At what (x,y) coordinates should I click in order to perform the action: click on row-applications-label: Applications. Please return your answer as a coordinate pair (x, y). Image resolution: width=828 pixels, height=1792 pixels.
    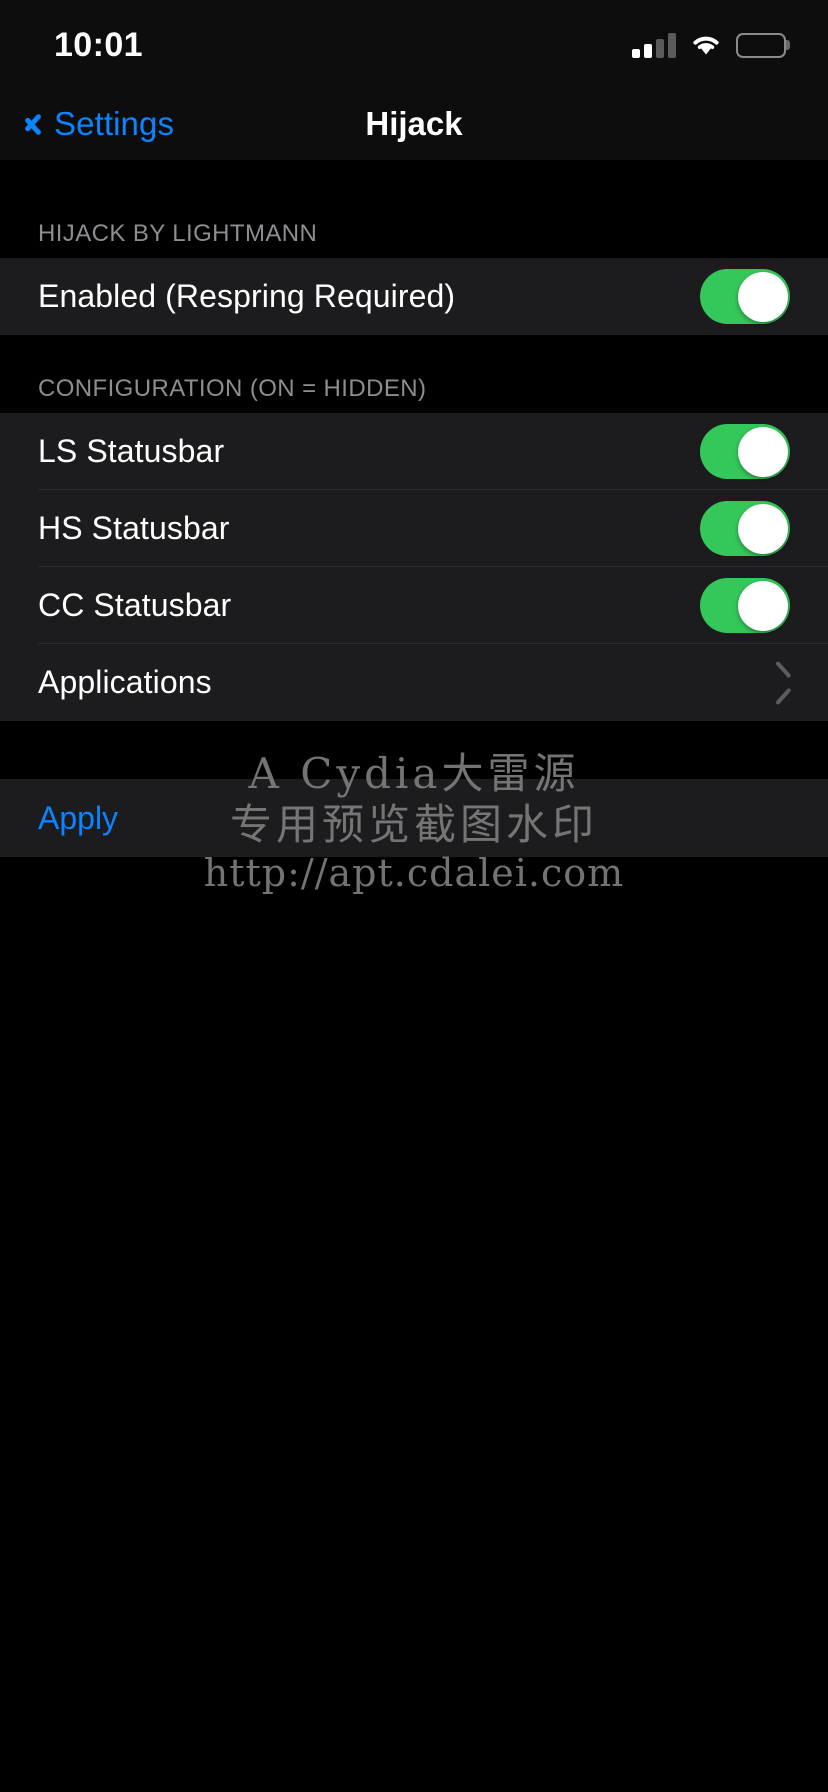
    Looking at the image, I should click on (125, 682).